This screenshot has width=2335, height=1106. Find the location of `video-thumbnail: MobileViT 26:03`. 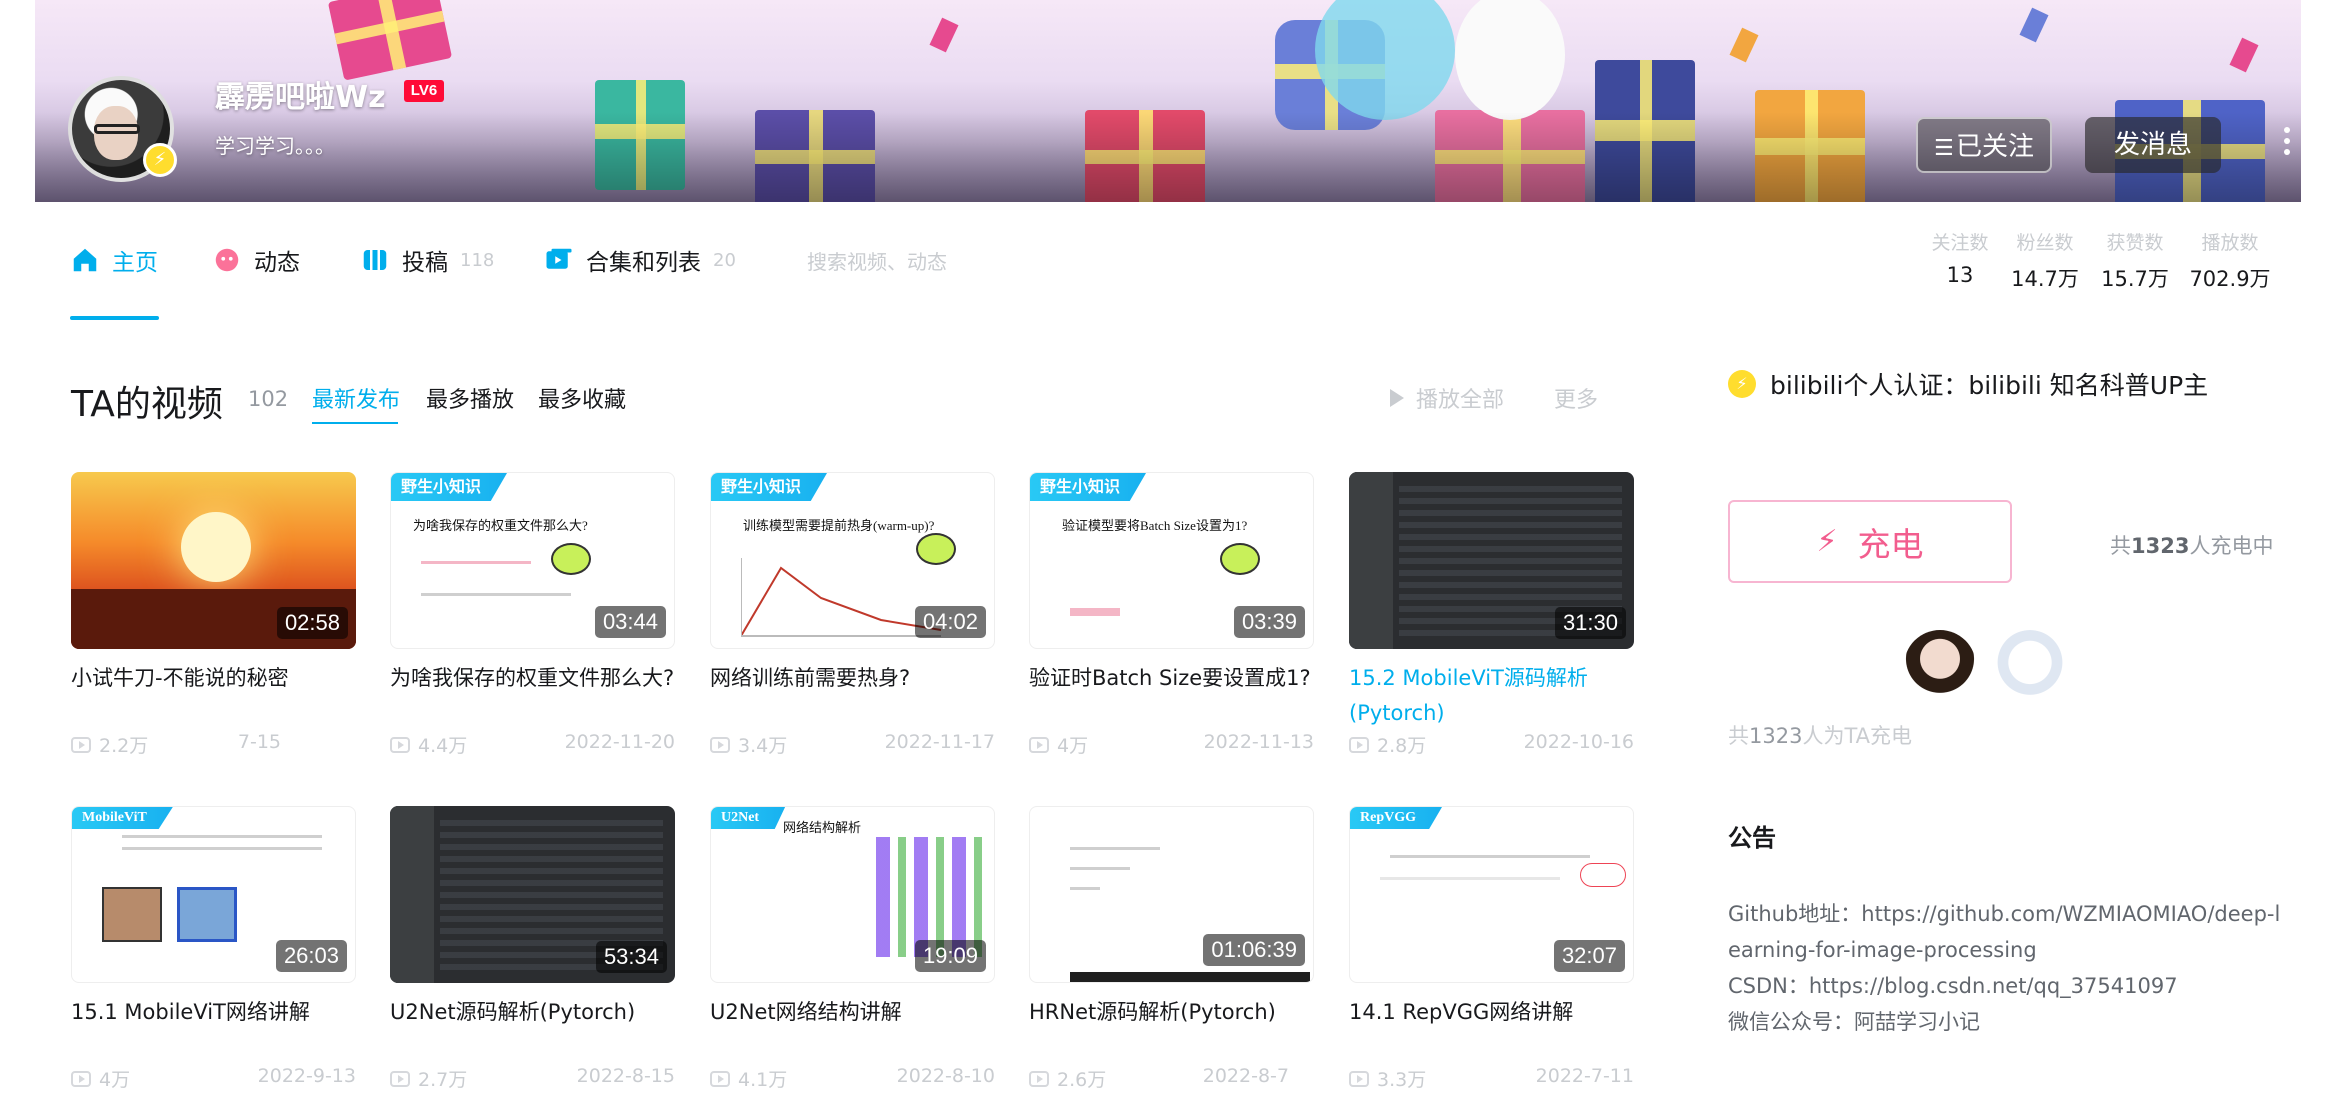

video-thumbnail: MobileViT 26:03 is located at coordinates (213, 894).